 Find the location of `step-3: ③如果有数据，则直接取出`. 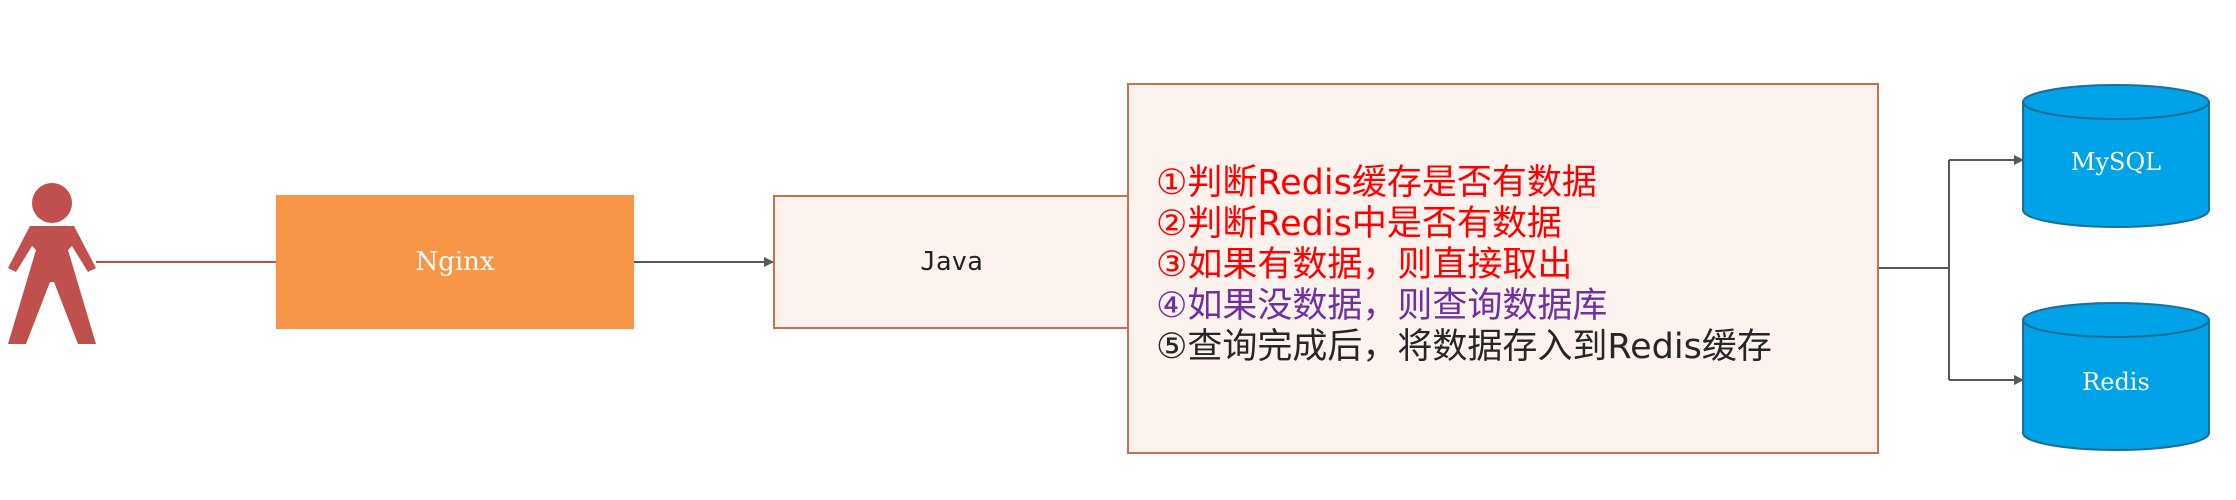

step-3: ③如果有数据，则直接取出 is located at coordinates (1364, 265).